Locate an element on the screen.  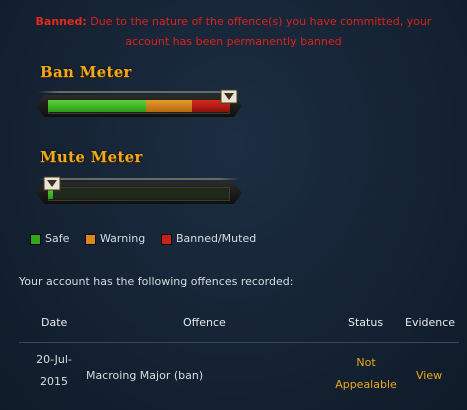
mute-meter-fill is located at coordinates (139, 193).